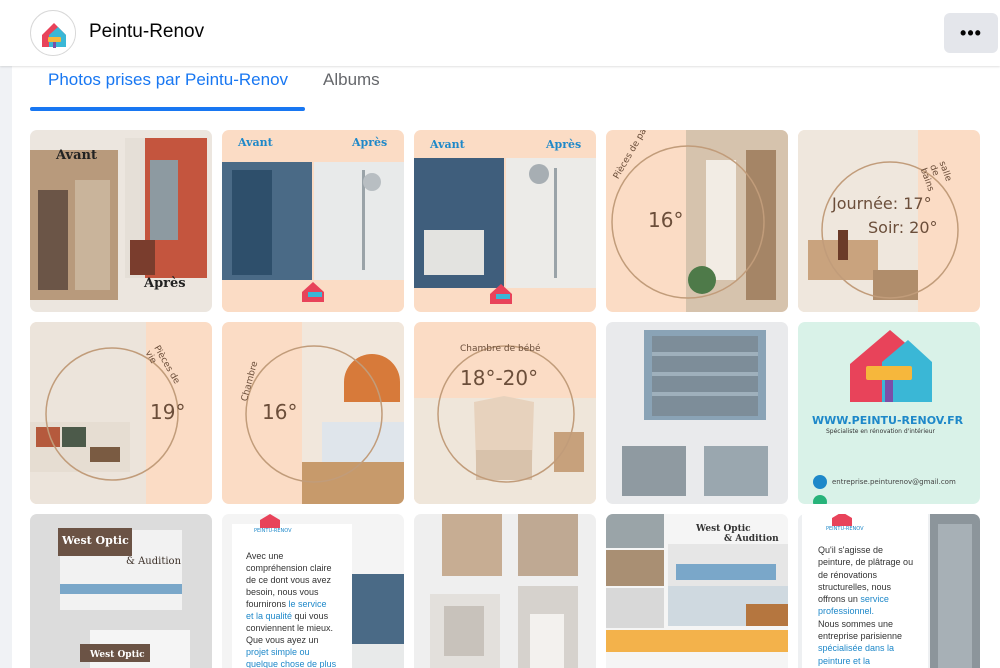 This screenshot has height=668, width=1000. I want to click on photo-thumbnail: salle de bains Journée: 17° Soir: 20°, so click(889, 221).